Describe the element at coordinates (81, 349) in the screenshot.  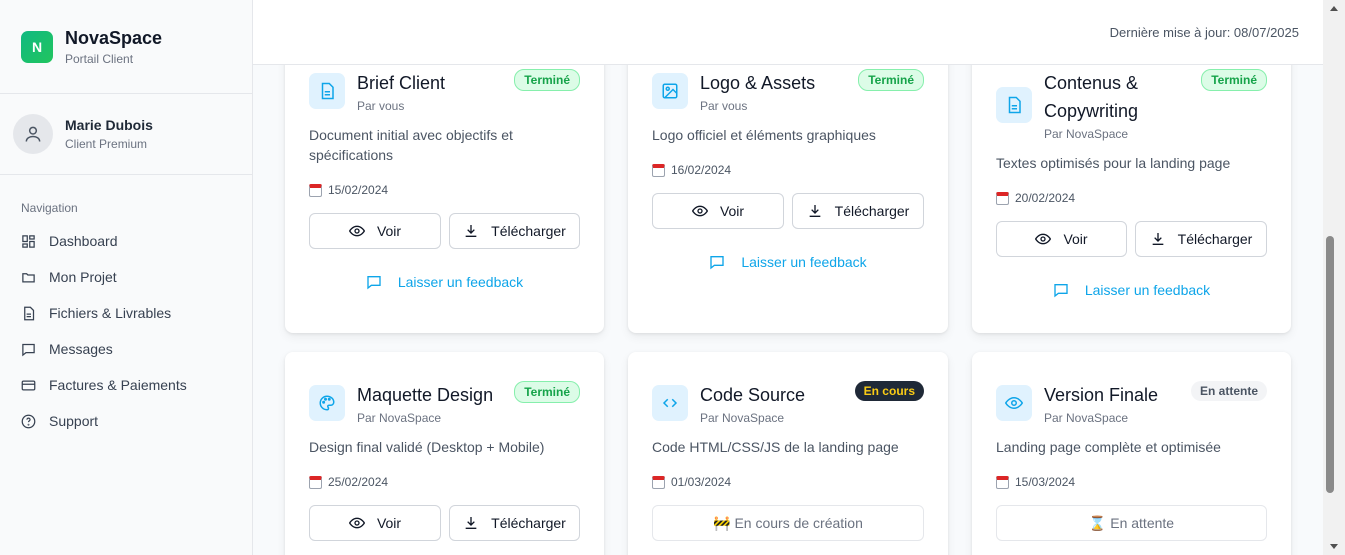
I see `nav-item-label: Messages` at that location.